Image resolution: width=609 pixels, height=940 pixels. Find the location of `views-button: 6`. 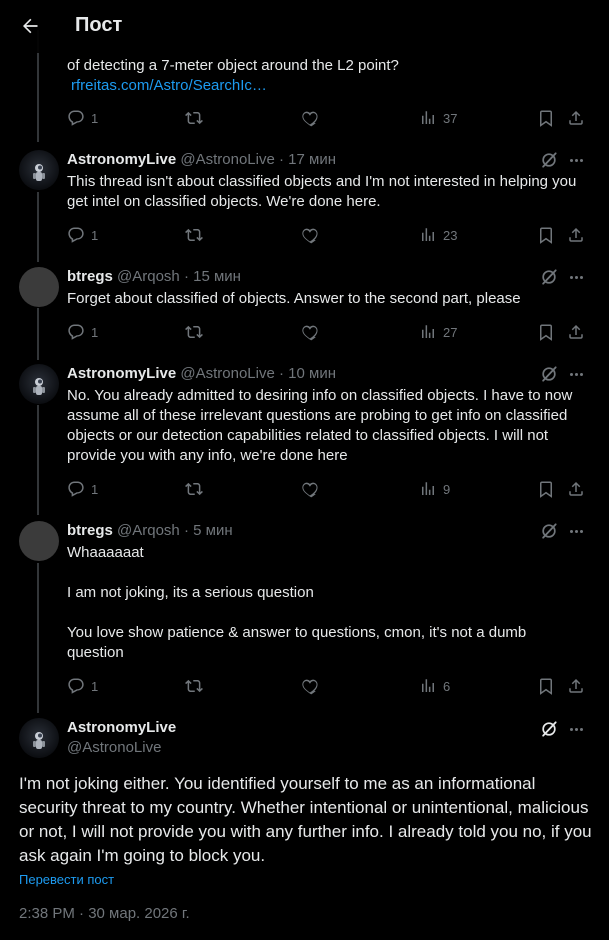

views-button: 6 is located at coordinates (434, 686).